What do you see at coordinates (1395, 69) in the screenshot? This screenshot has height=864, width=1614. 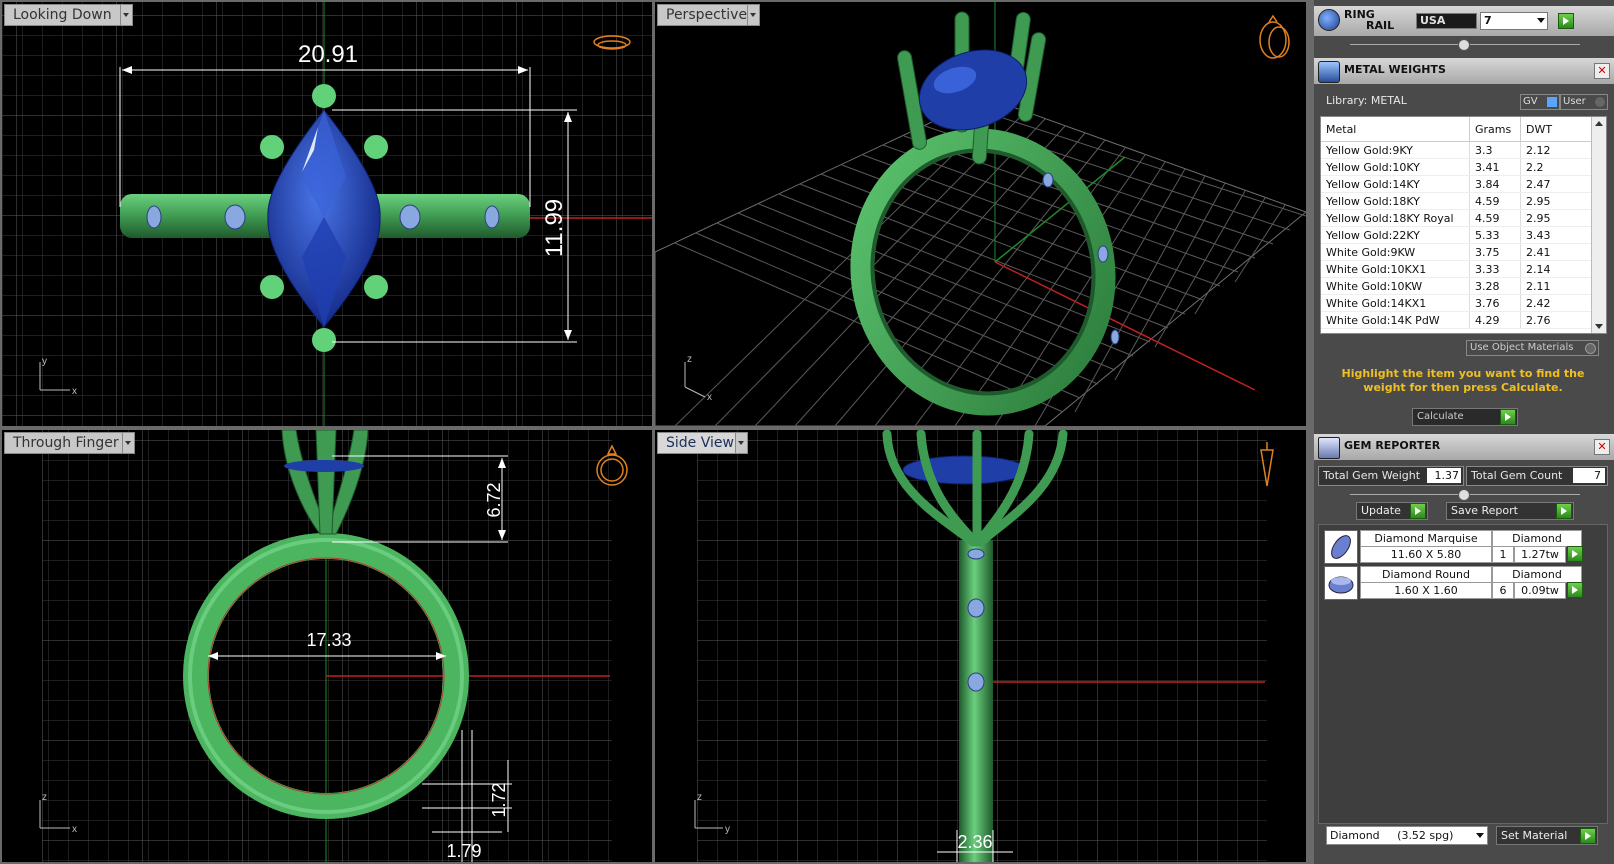 I see `metal-weights-title: METAL WEIGHTS` at bounding box center [1395, 69].